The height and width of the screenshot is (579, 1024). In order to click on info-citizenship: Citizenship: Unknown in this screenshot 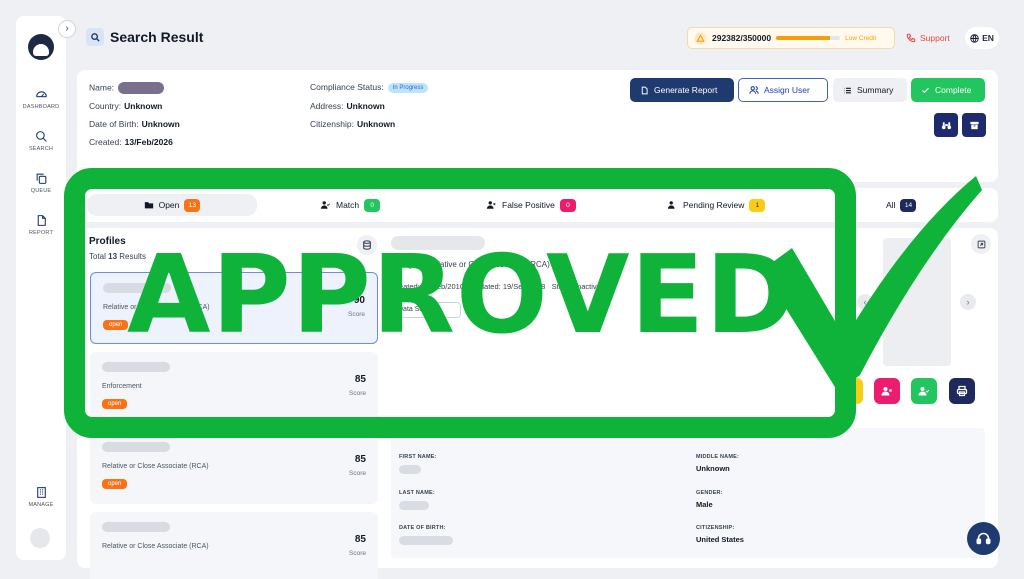, I will do `click(352, 124)`.